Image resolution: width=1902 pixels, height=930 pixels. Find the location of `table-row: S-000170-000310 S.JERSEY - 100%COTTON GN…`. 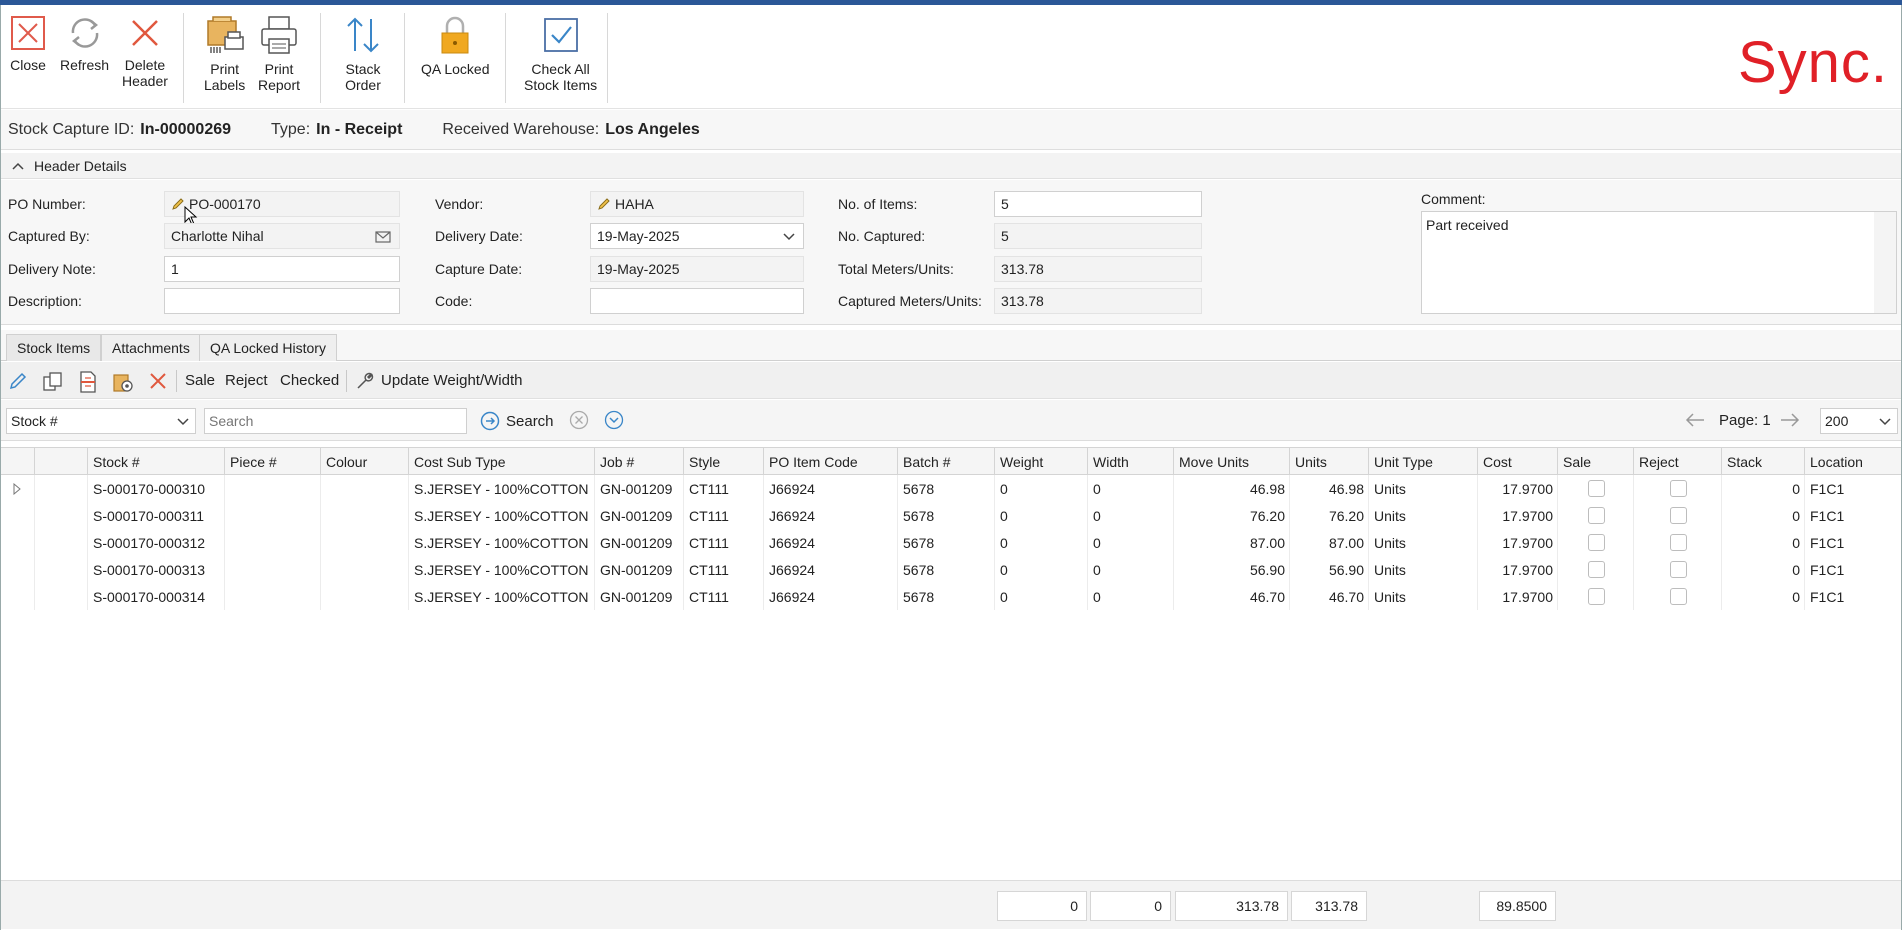

table-row: S-000170-000310 S.JERSEY - 100%COTTON GN… is located at coordinates (951, 488).